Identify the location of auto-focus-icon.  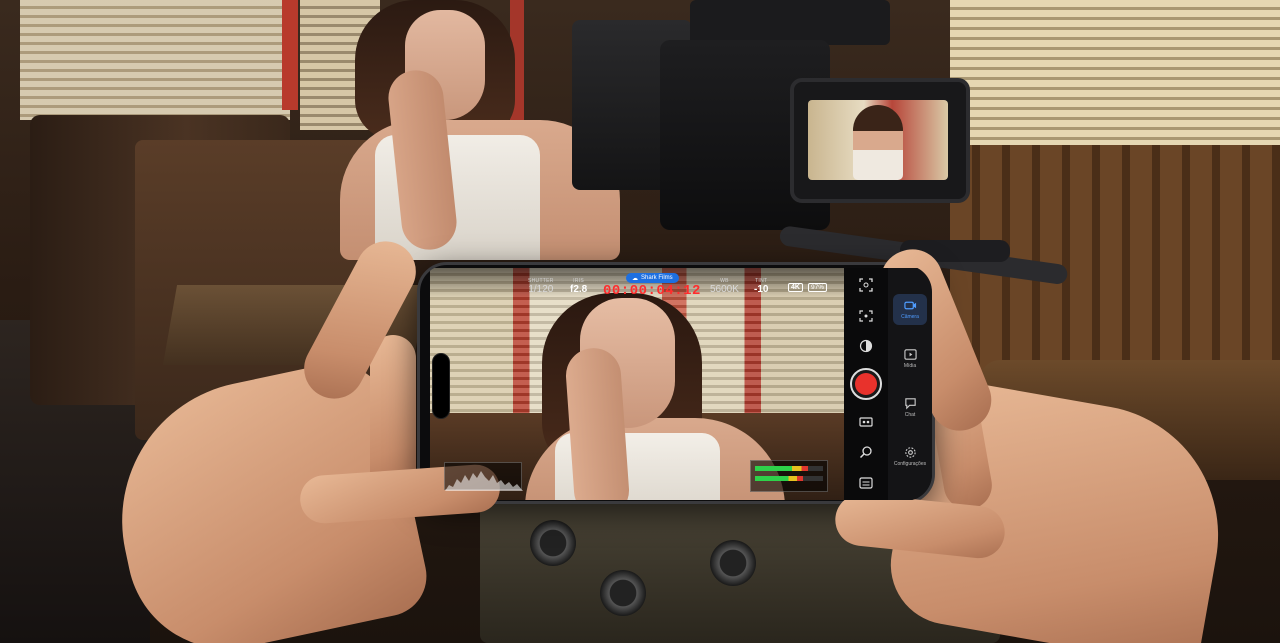
(866, 316).